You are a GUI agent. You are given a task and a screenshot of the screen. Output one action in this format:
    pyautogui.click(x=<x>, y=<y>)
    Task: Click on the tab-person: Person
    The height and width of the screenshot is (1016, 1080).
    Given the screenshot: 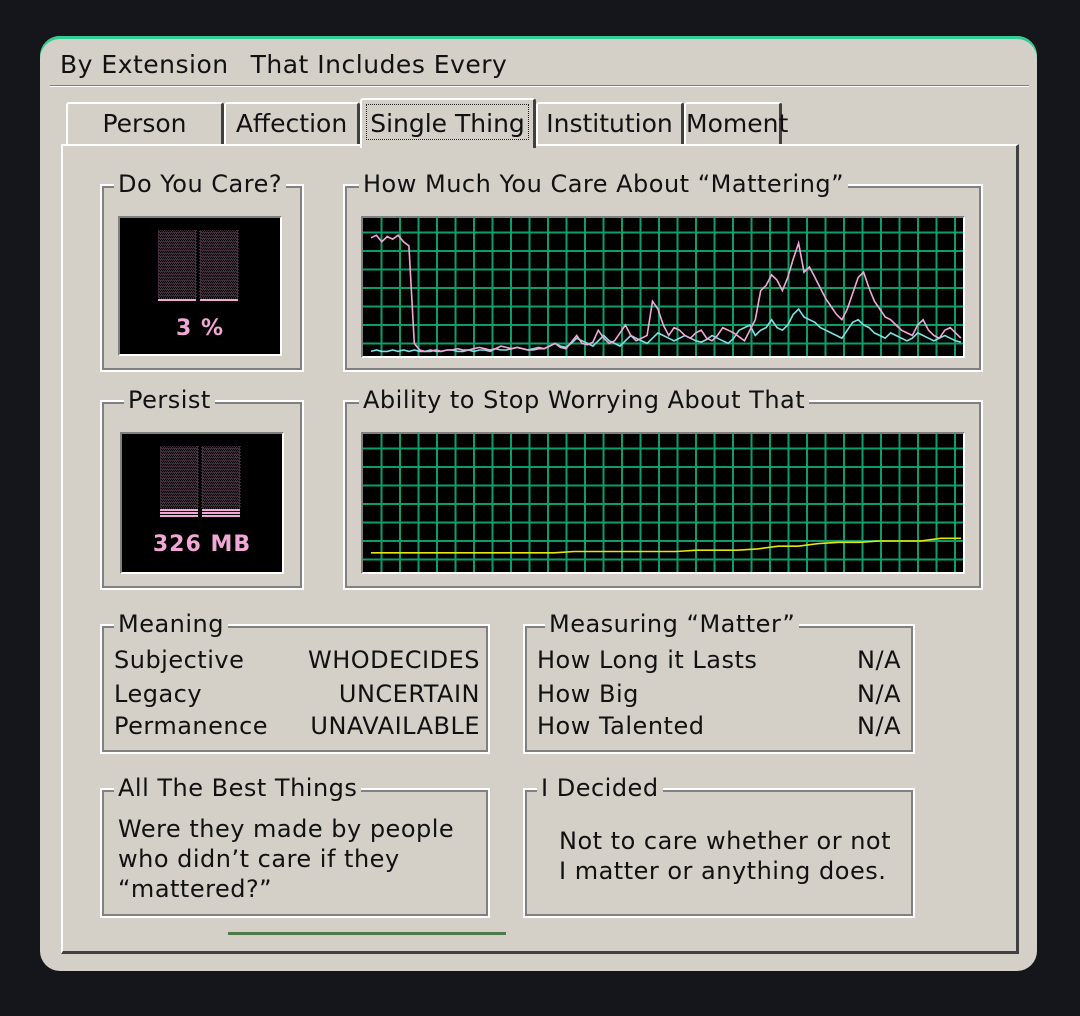 What is the action you would take?
    pyautogui.click(x=145, y=123)
    